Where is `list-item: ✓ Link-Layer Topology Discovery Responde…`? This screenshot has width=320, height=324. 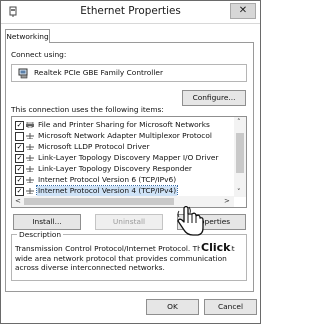 list-item: ✓ Link-Layer Topology Discovery Responde… is located at coordinates (122, 169).